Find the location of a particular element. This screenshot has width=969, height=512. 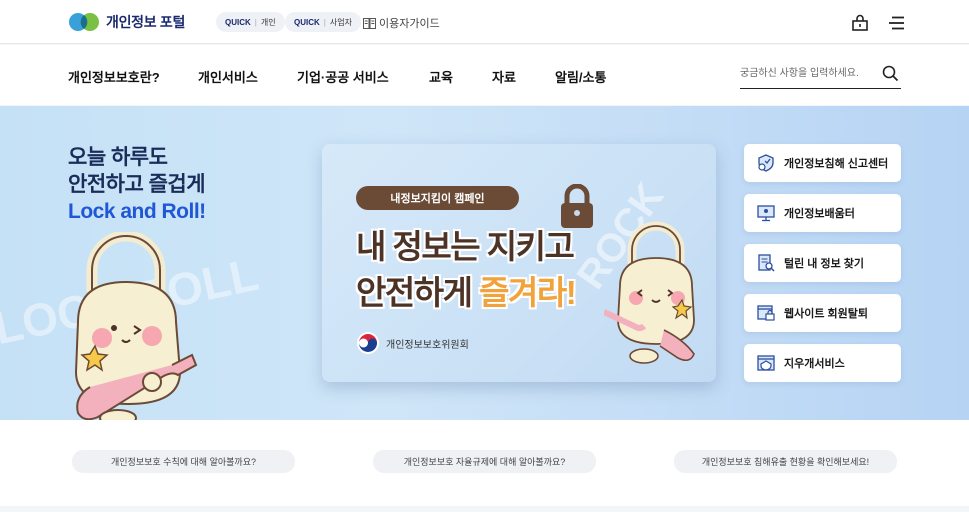

report-center-button: 개인정보침해 신고센터 is located at coordinates (822, 163).